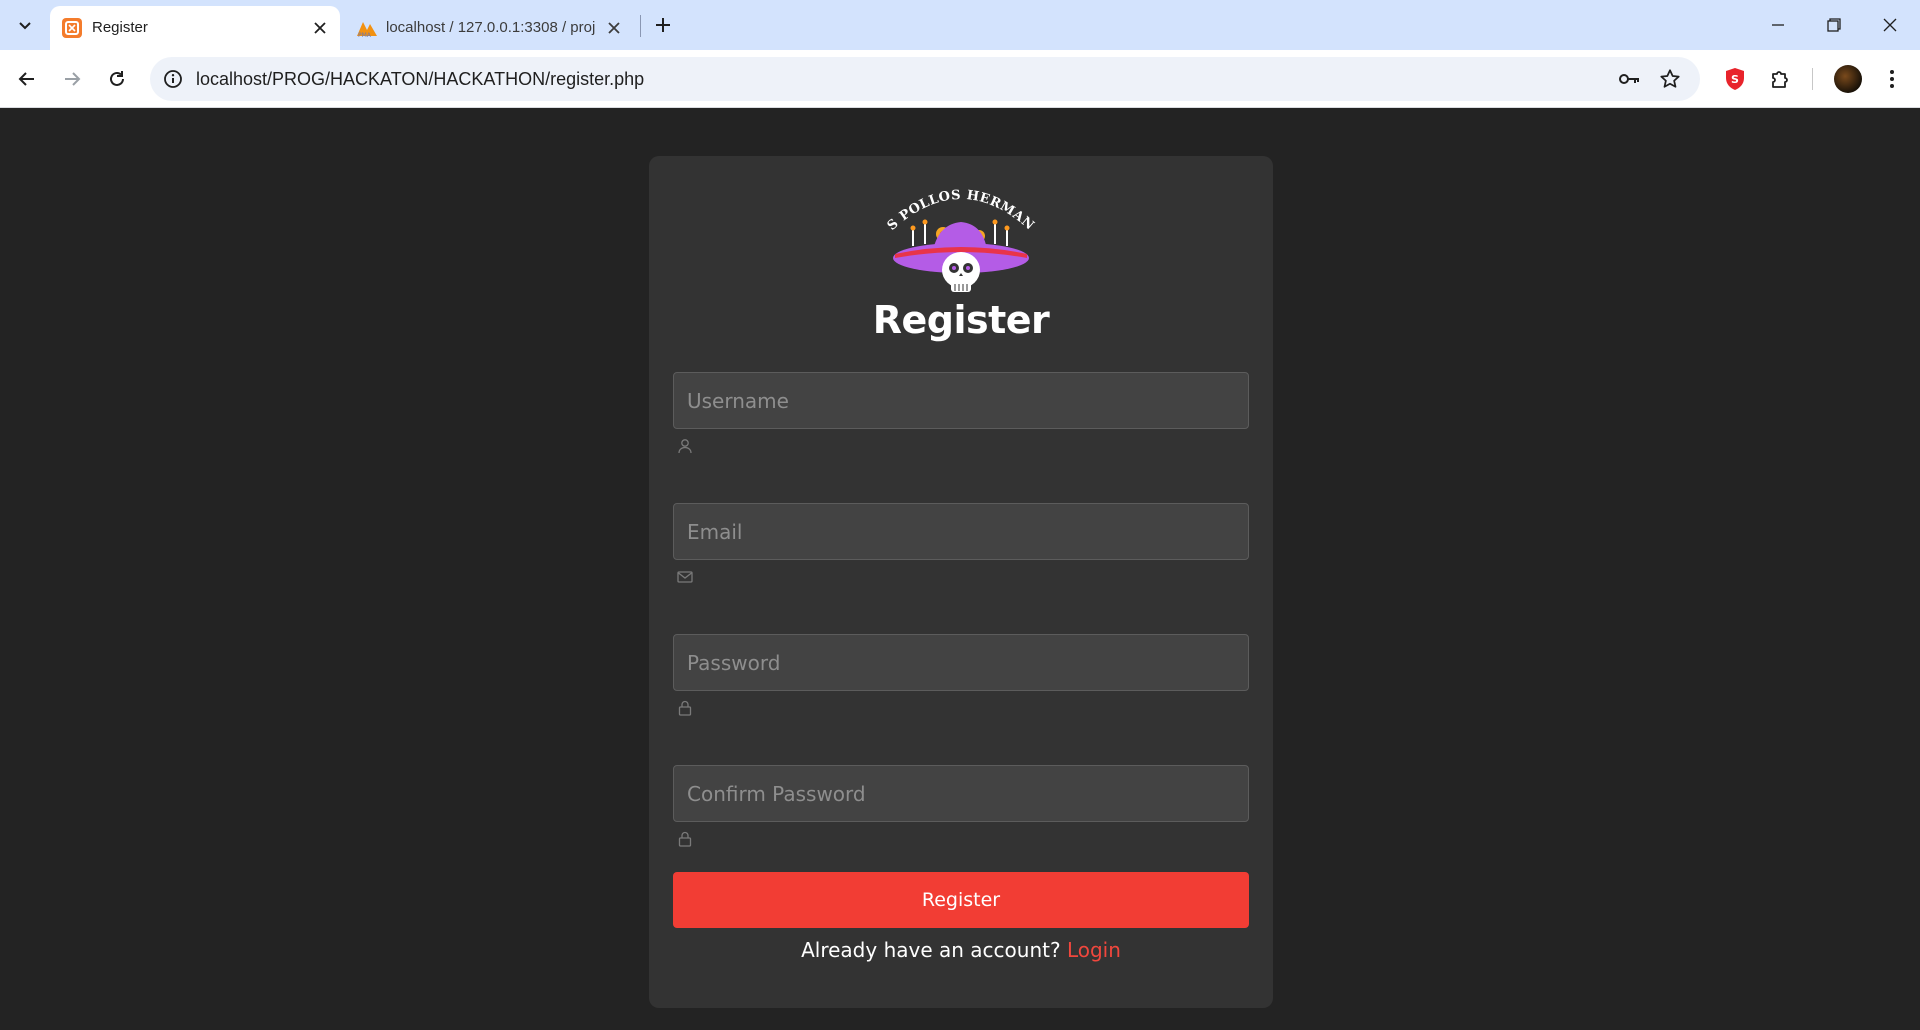  I want to click on bookmark-button, so click(1670, 79).